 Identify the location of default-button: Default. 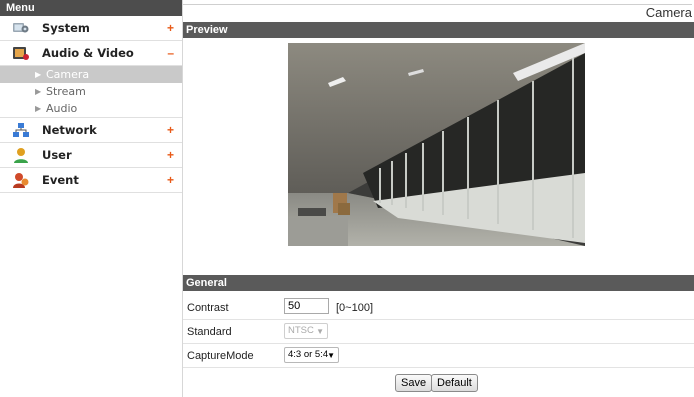
(454, 383).